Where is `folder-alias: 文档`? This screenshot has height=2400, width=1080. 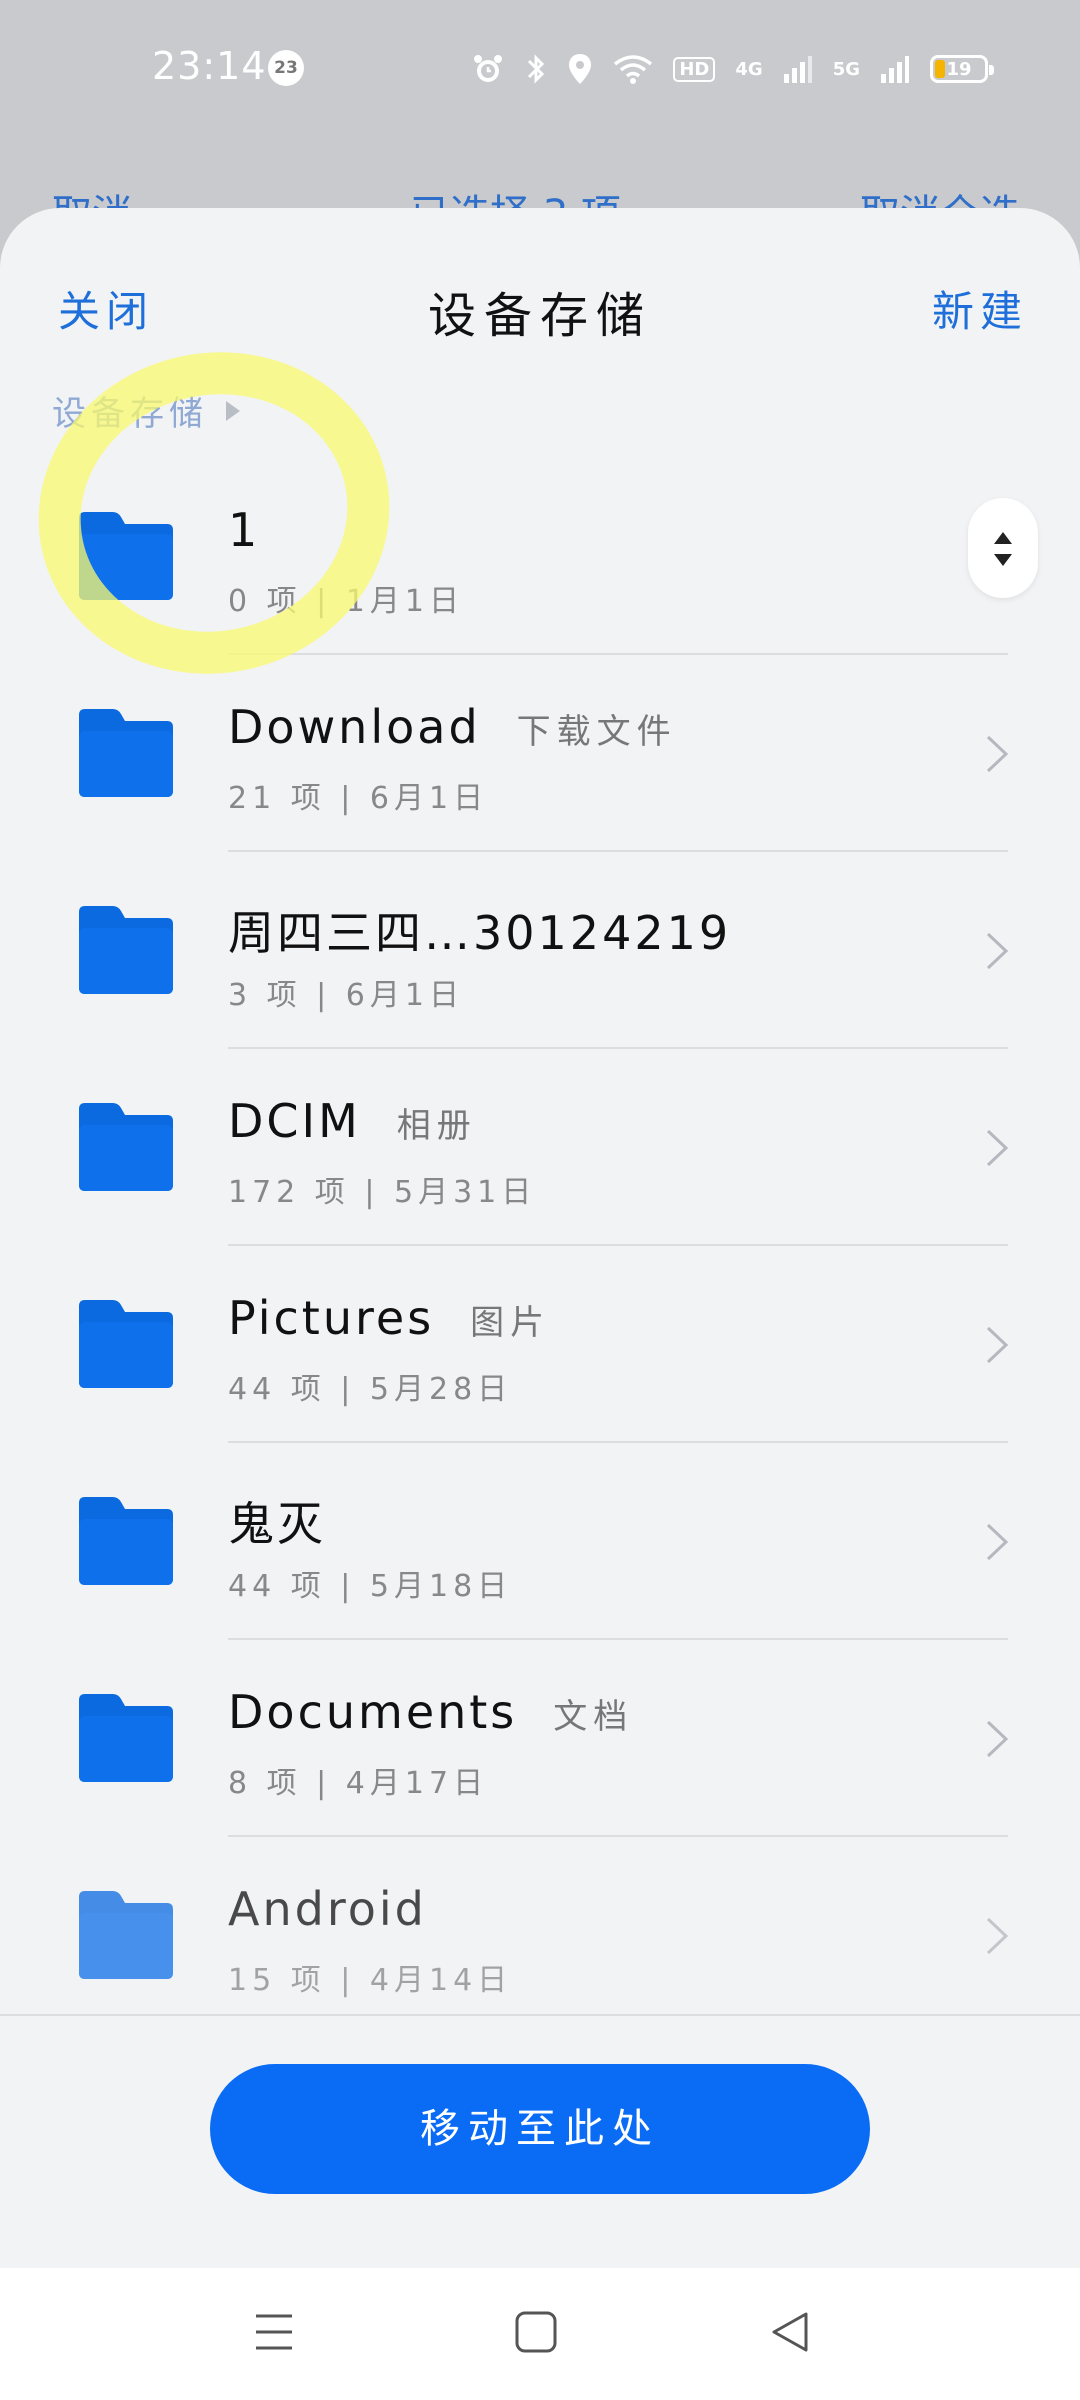 folder-alias: 文档 is located at coordinates (593, 1717).